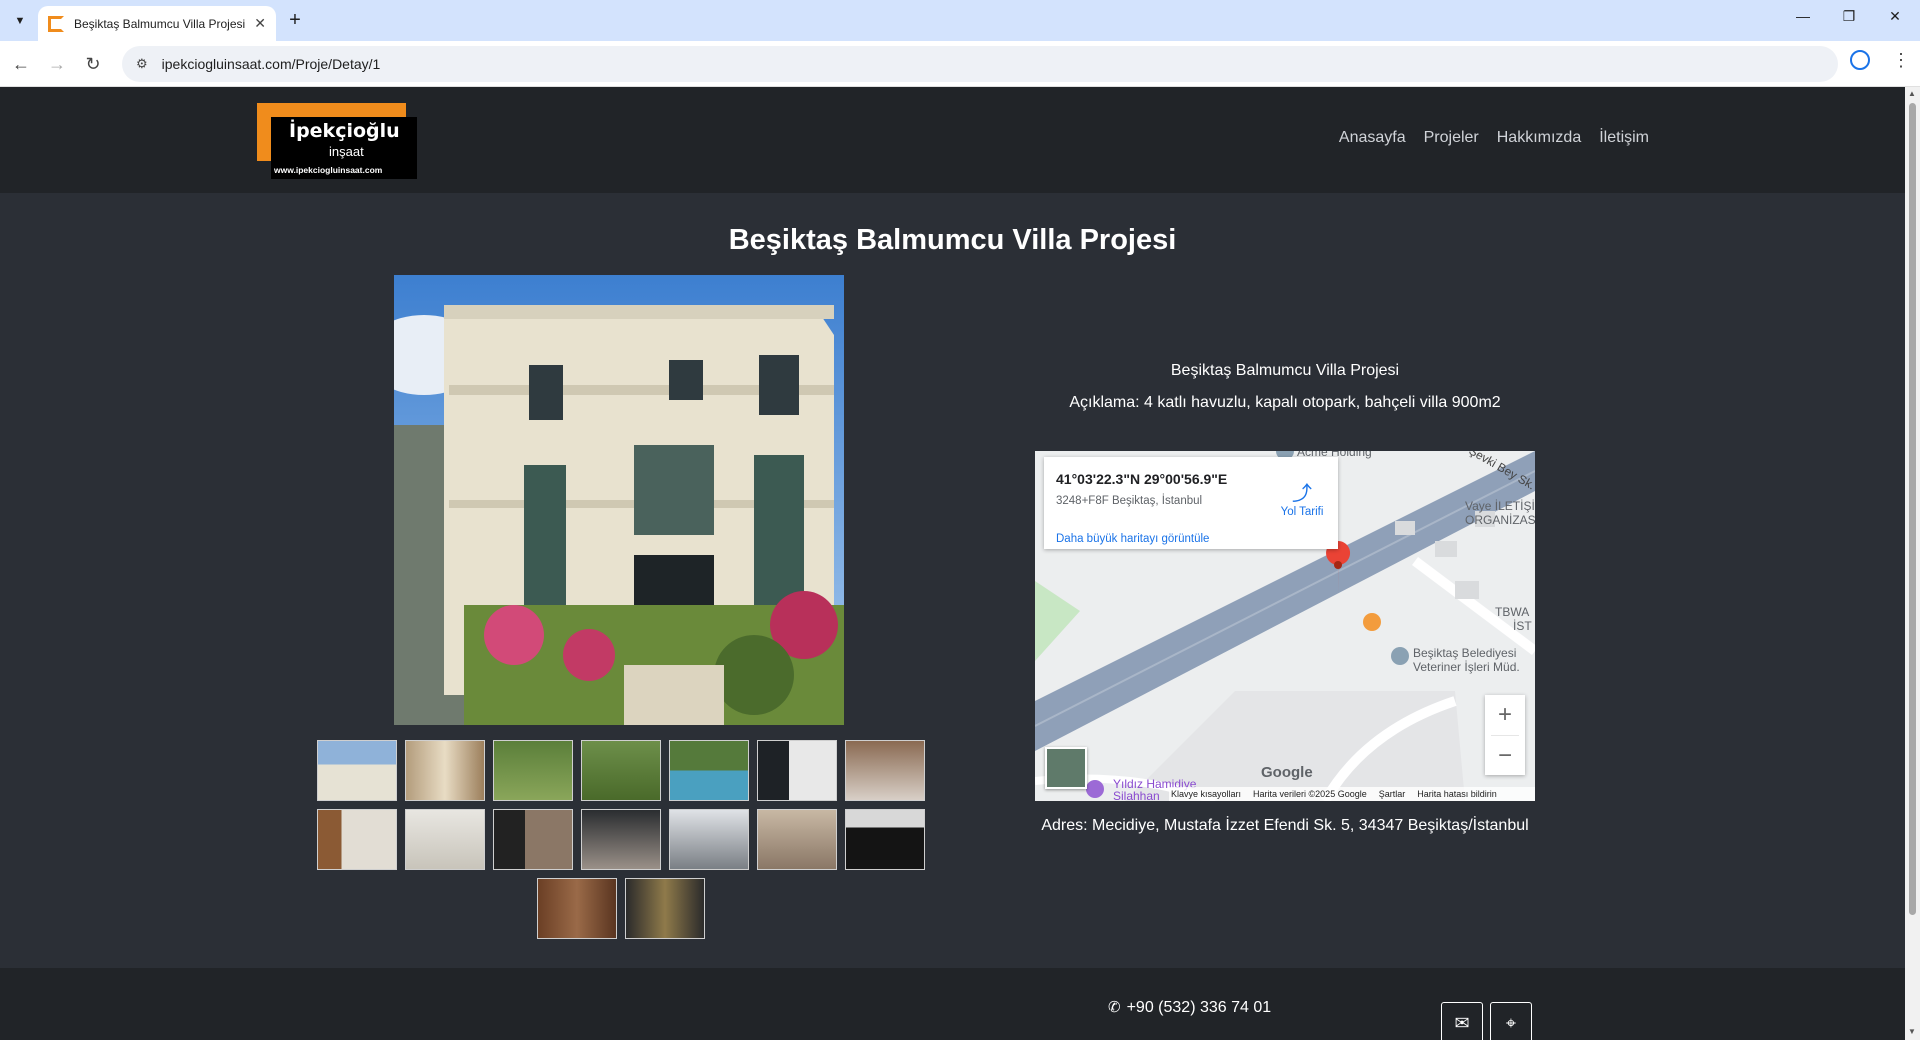 The height and width of the screenshot is (1040, 1920). Describe the element at coordinates (260, 23) in the screenshot. I see `close-tab-icon: ✕` at that location.